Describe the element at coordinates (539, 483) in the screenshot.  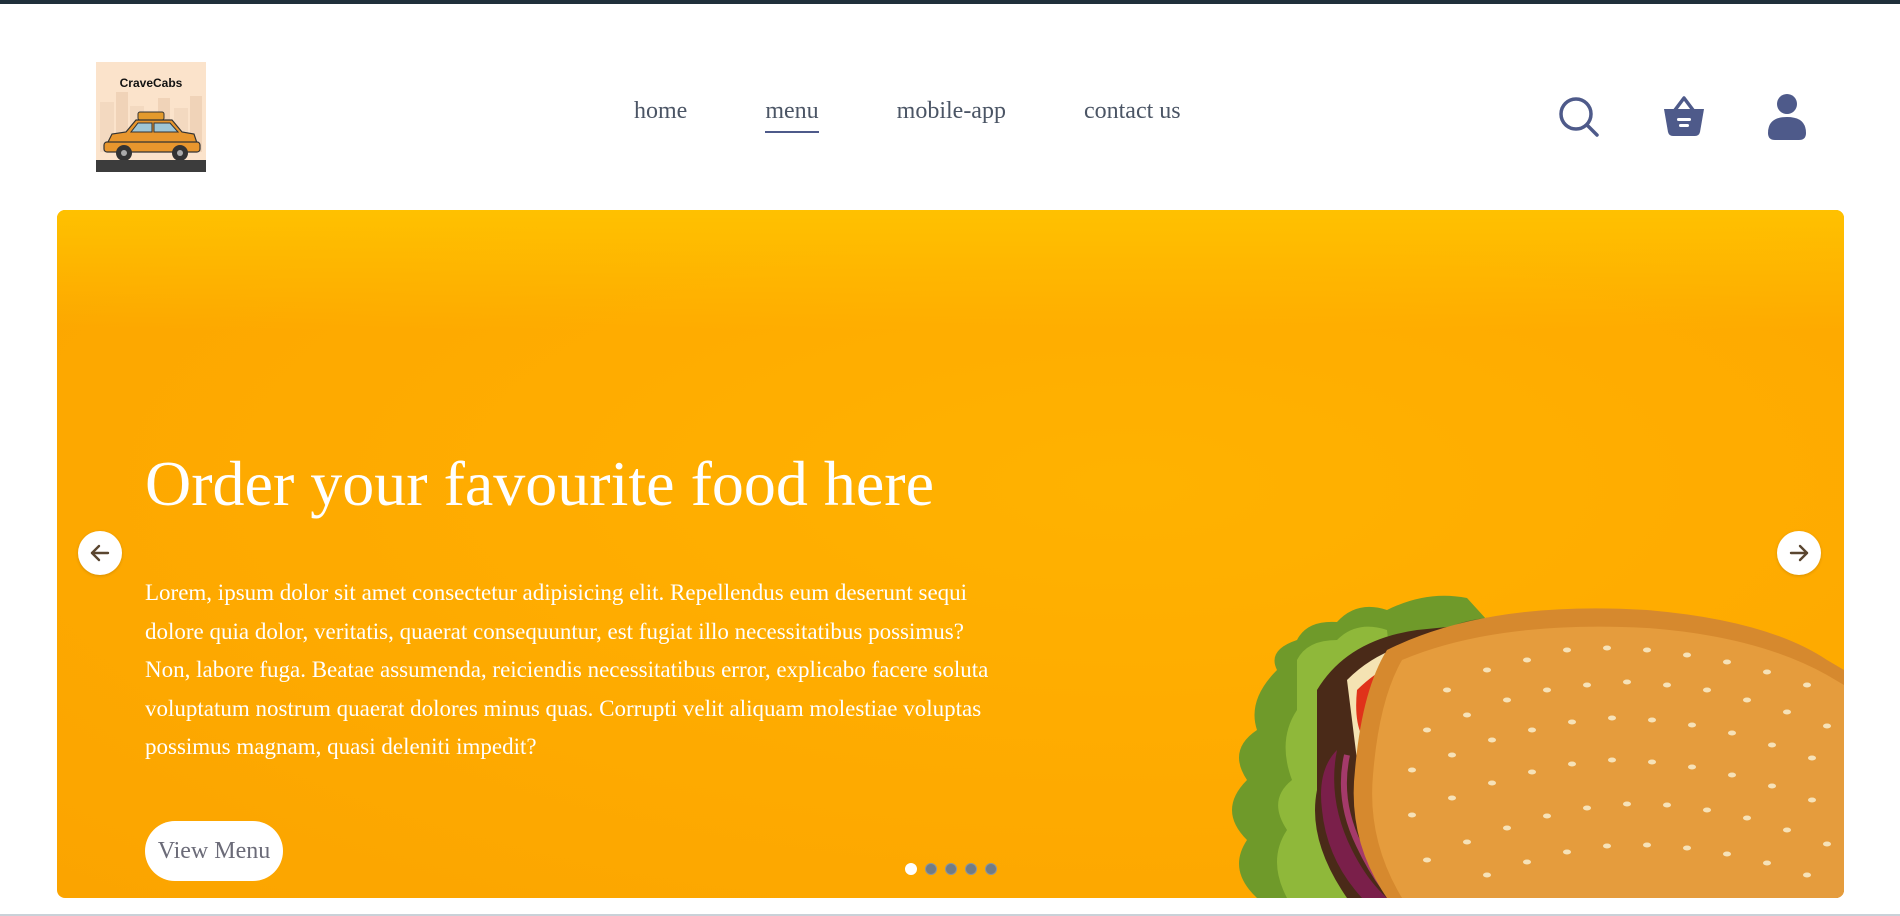
I see `hero-title: Order your favourite food here` at that location.